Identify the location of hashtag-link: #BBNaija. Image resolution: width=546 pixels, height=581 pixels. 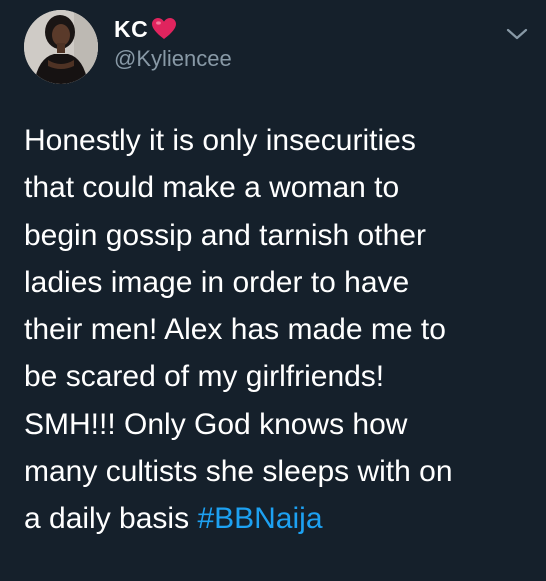
(259, 518).